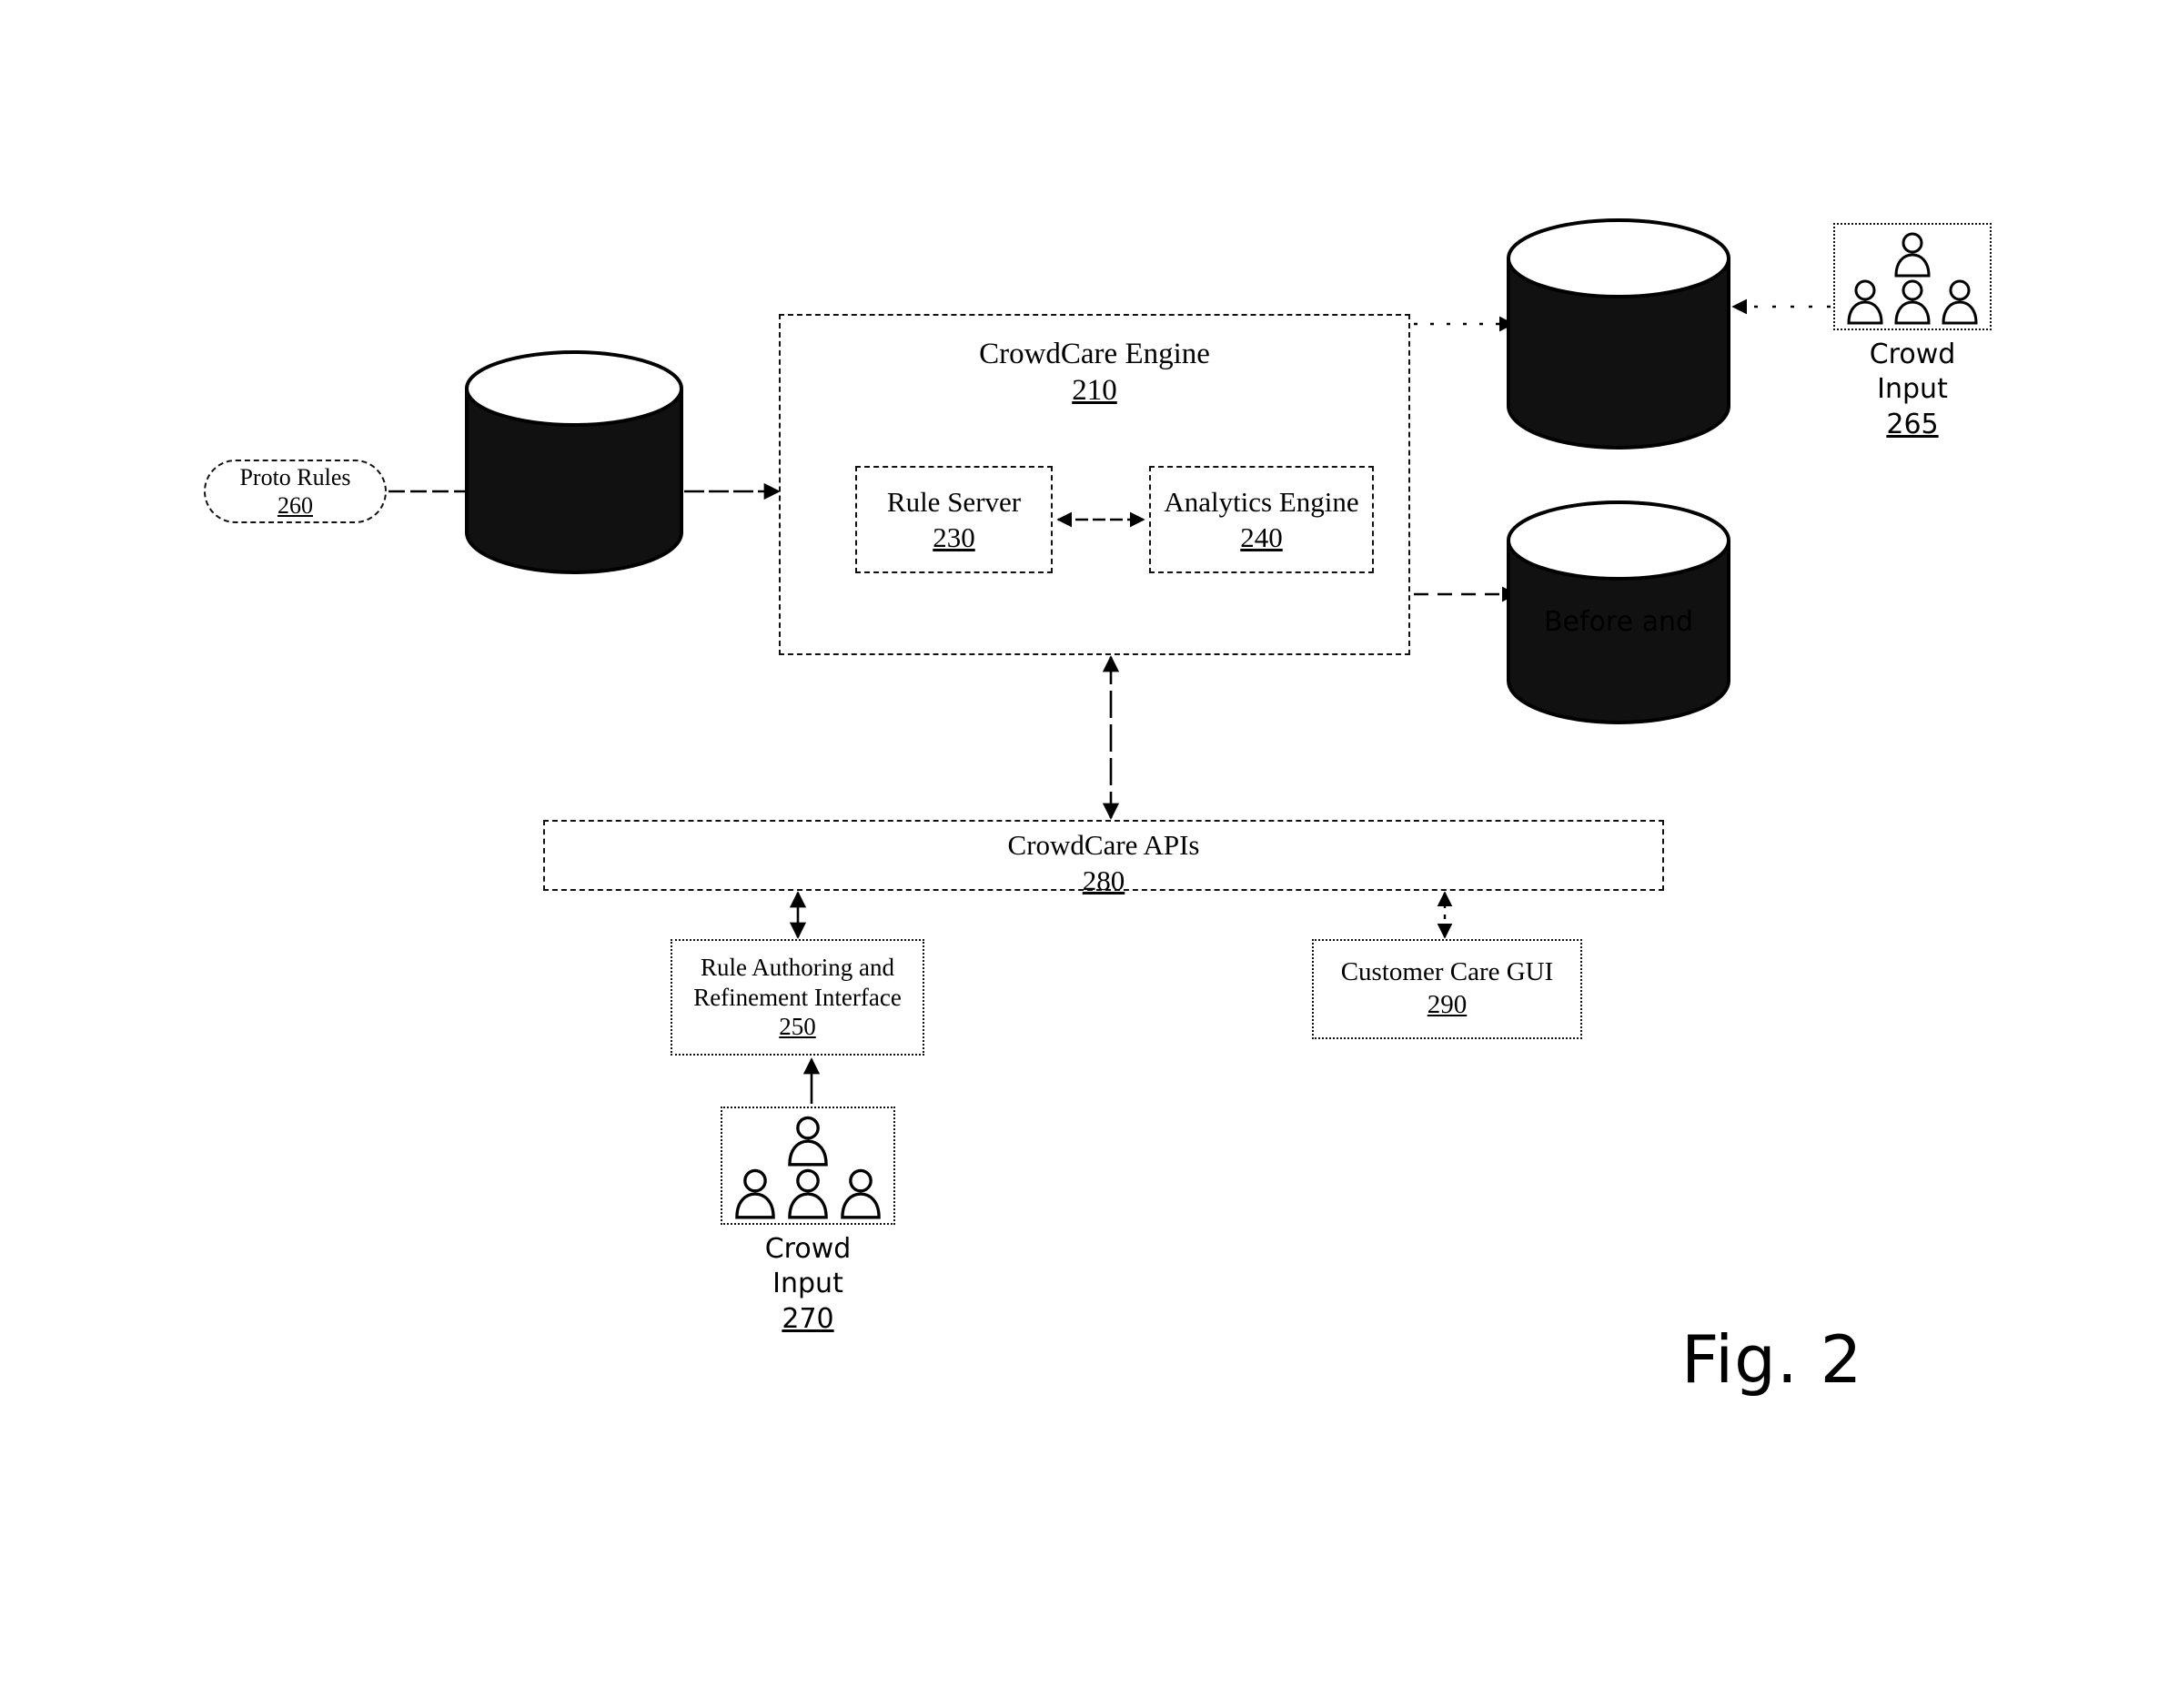  I want to click on crowd-input-265-caption: Crowd Input 265, so click(1913, 390).